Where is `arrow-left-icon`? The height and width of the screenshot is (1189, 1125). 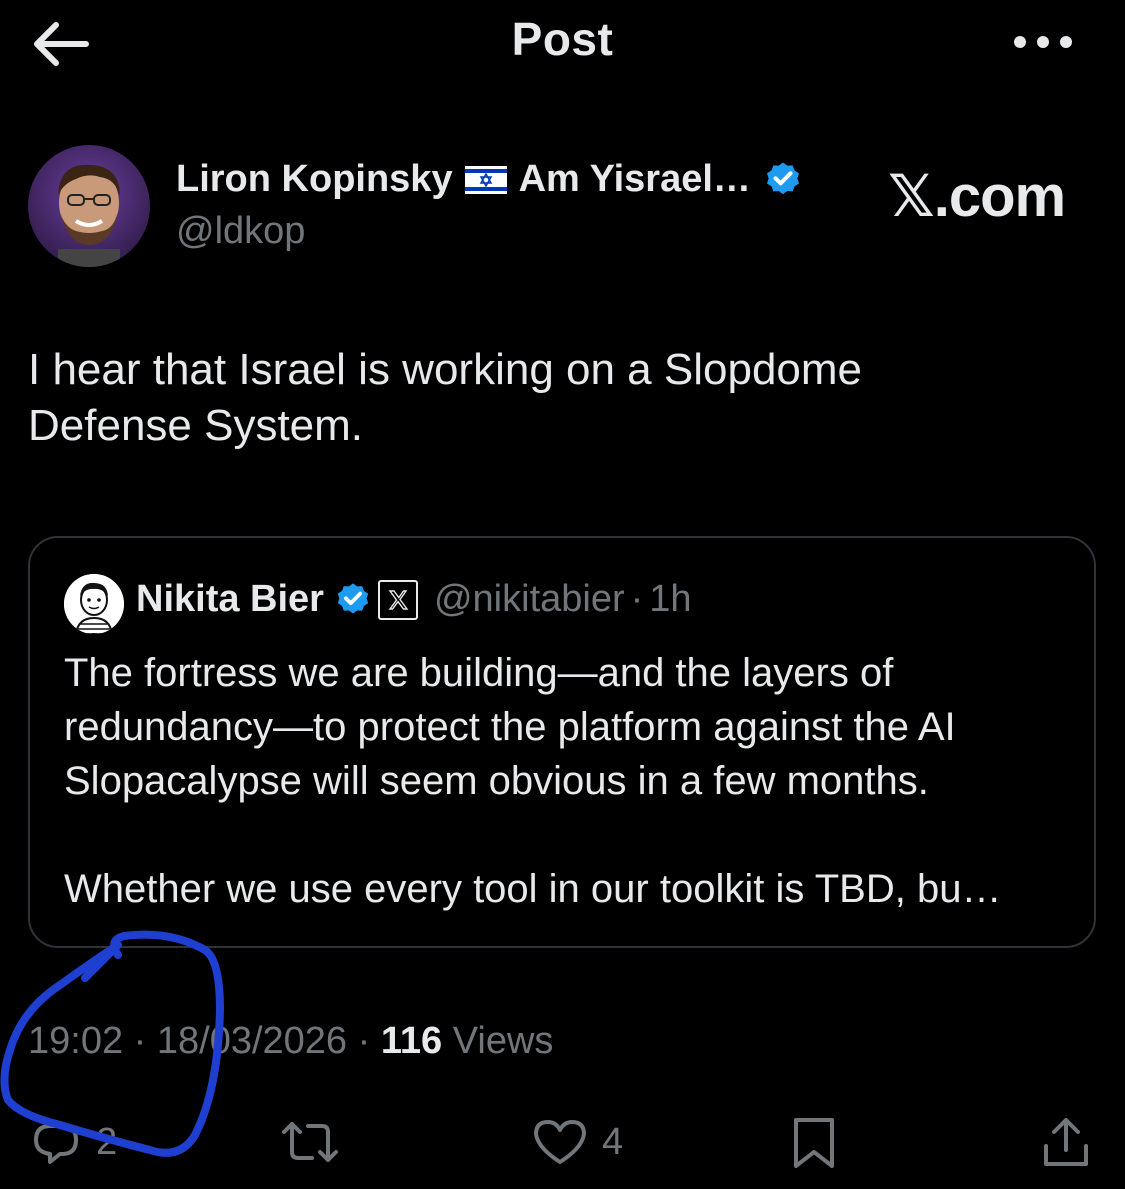
arrow-left-icon is located at coordinates (61, 44).